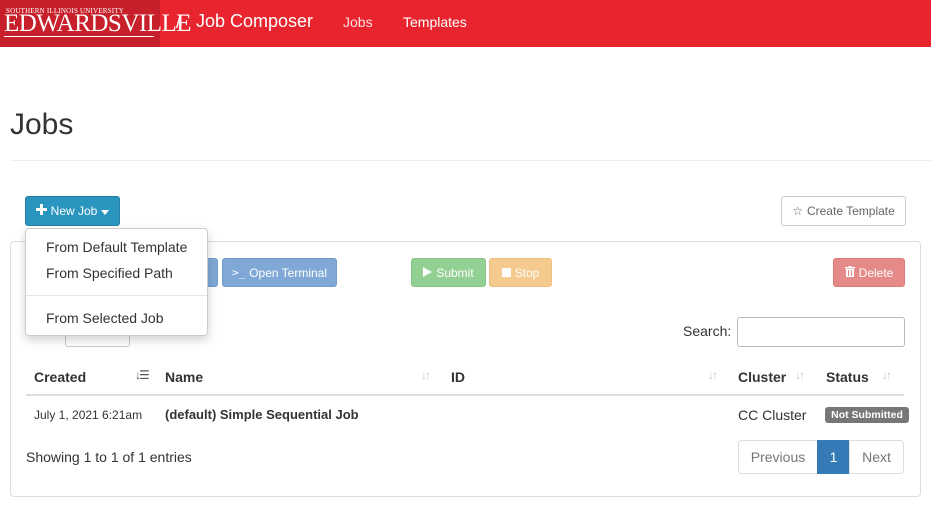 Image resolution: width=931 pixels, height=508 pixels. I want to click on column-header-id: ID, so click(458, 377).